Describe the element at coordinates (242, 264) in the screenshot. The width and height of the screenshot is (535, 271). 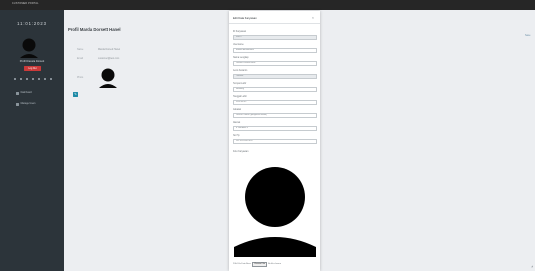
I see `file-upload-label: Pilih File Foto Baru:` at that location.